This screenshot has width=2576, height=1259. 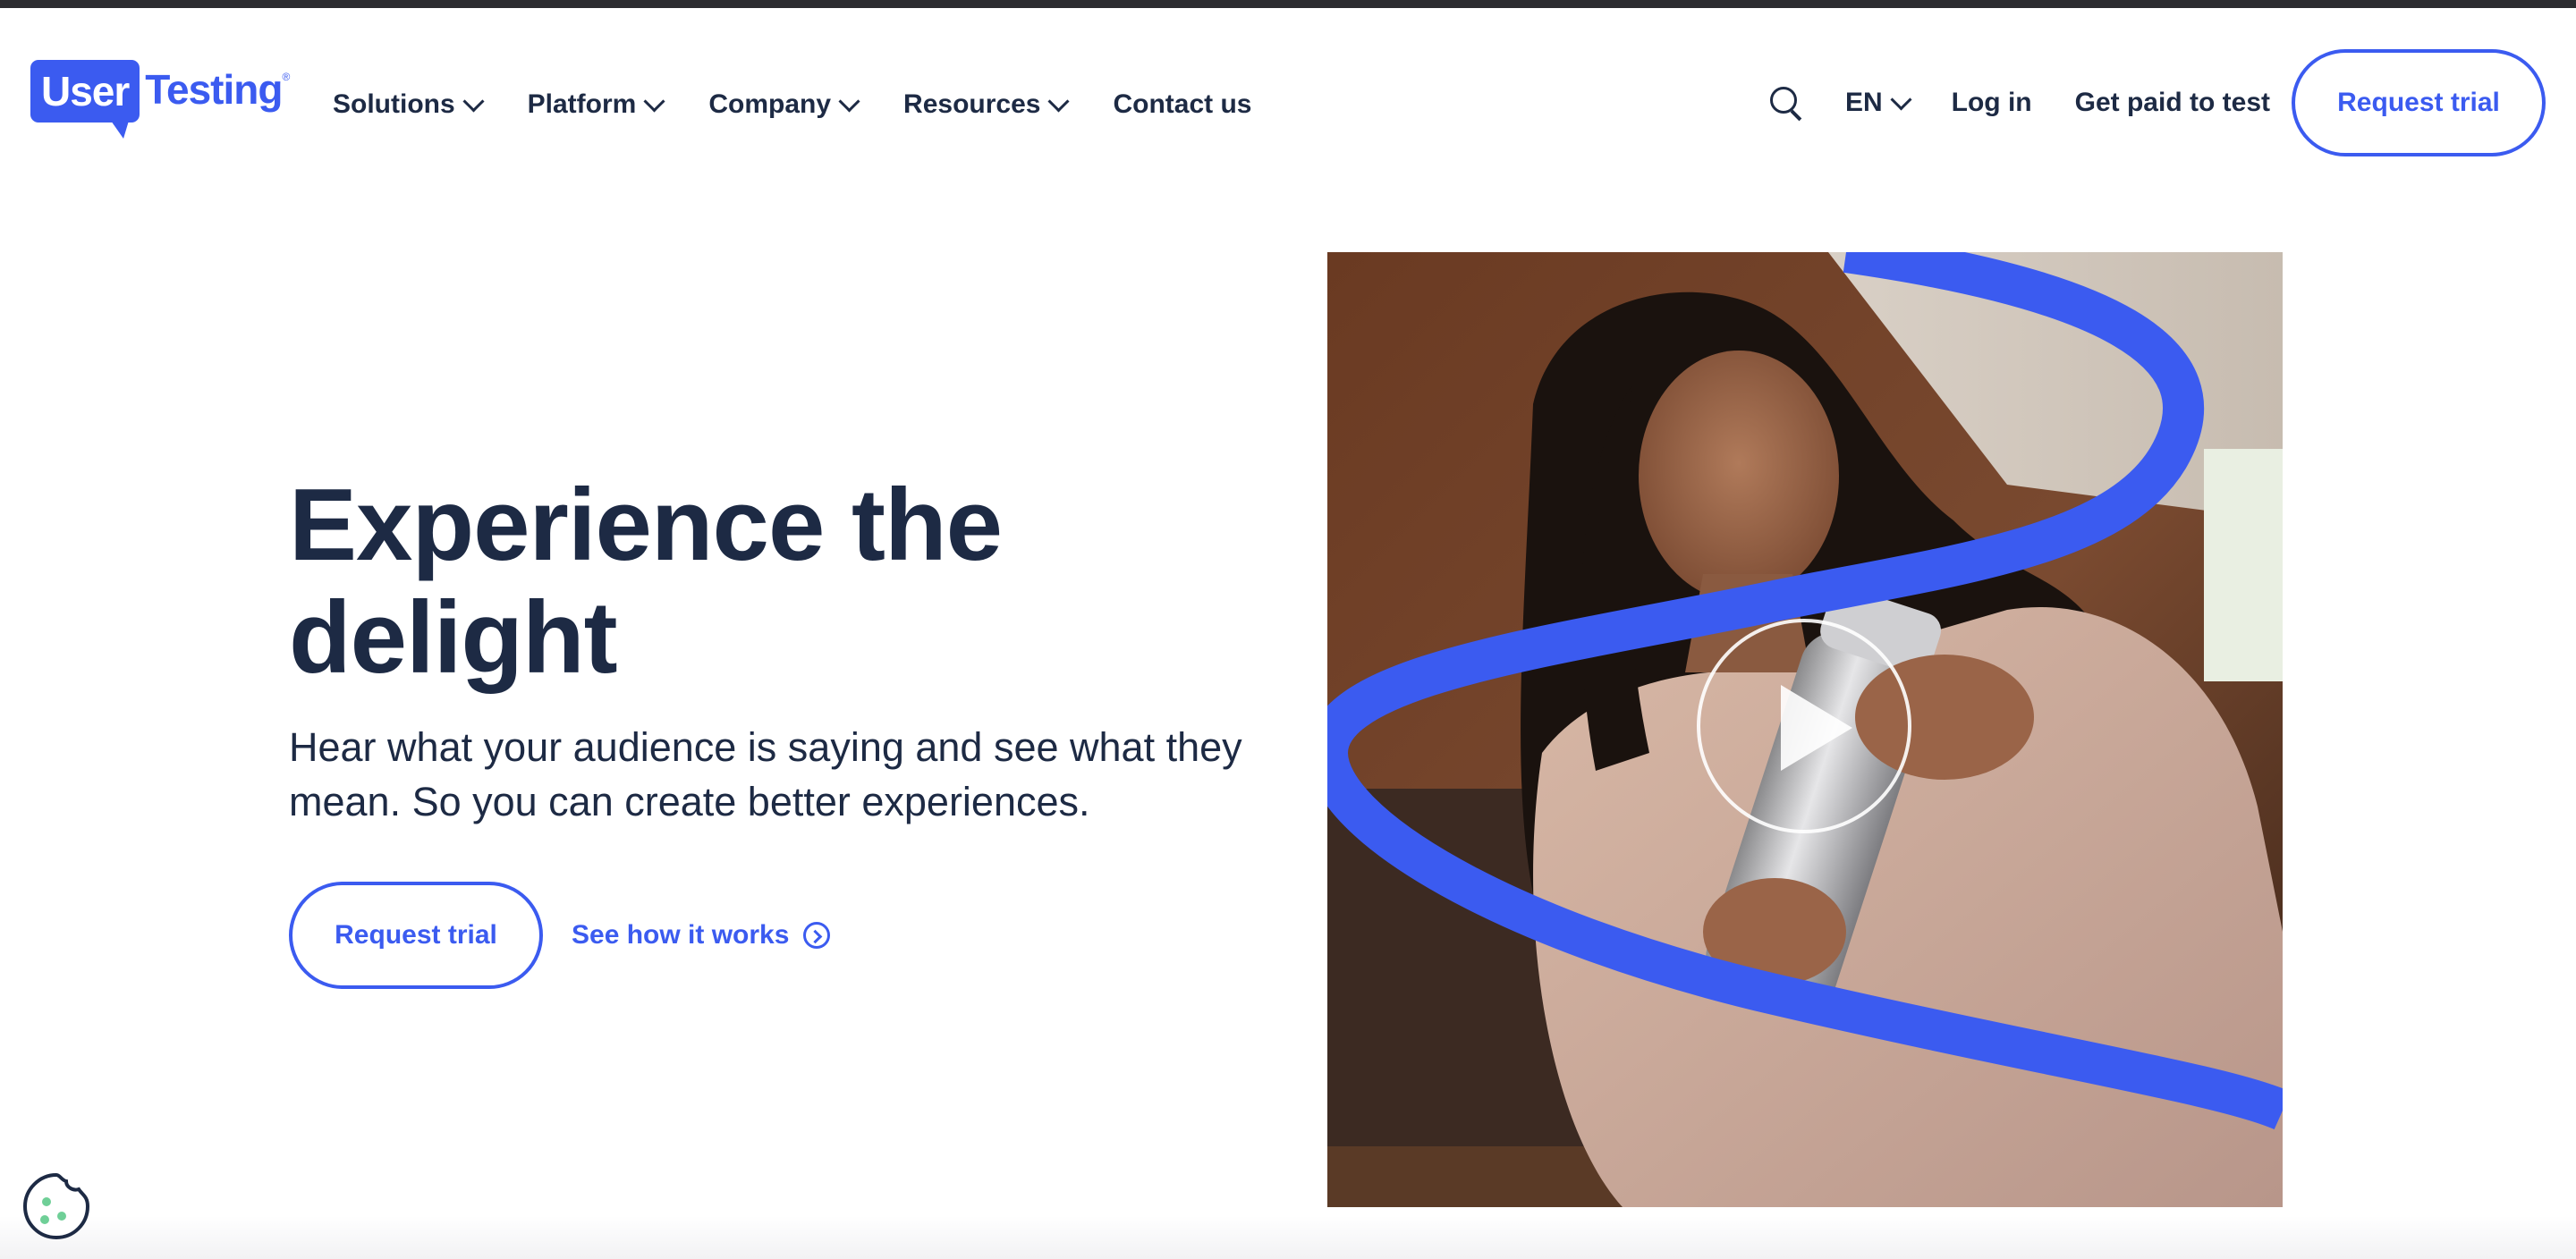 What do you see at coordinates (1288, 1237) in the screenshot?
I see `bottom-fade` at bounding box center [1288, 1237].